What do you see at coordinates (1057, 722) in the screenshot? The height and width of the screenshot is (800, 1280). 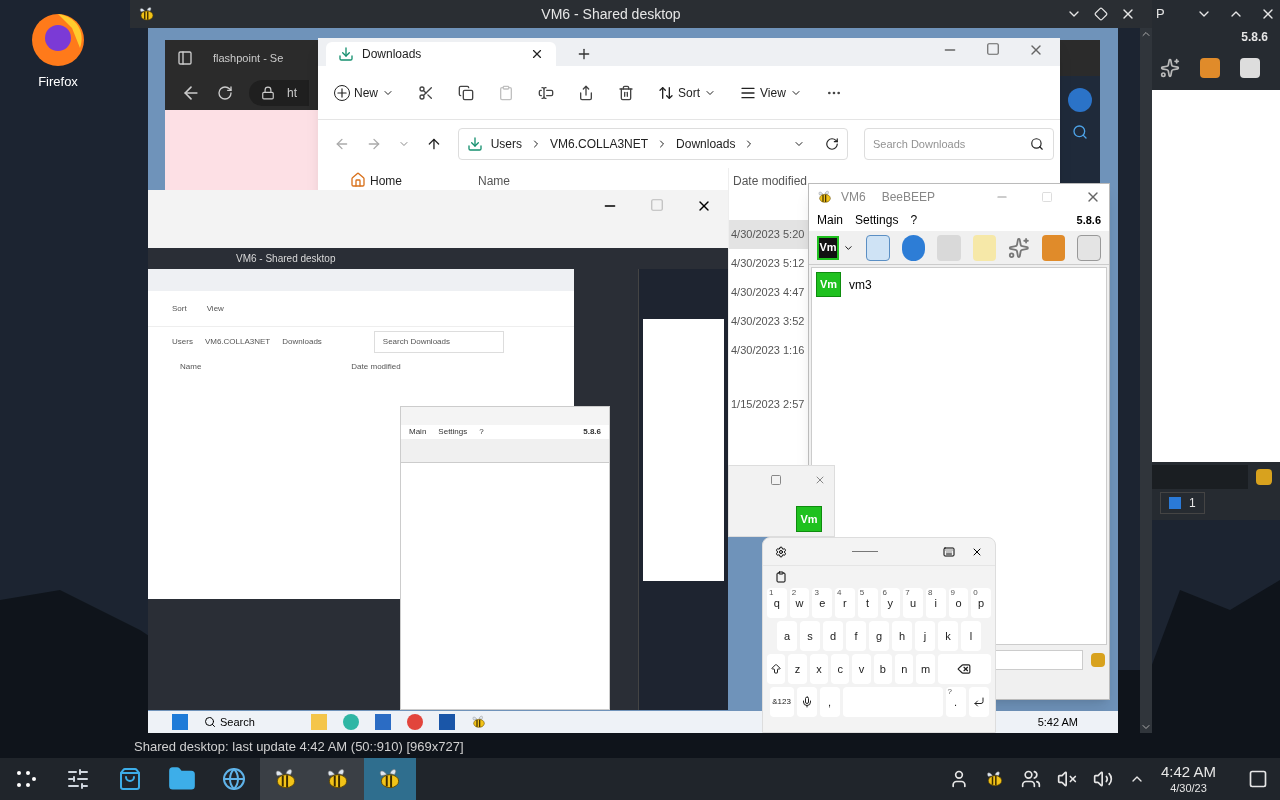 I see `clock: 5:42 AM` at bounding box center [1057, 722].